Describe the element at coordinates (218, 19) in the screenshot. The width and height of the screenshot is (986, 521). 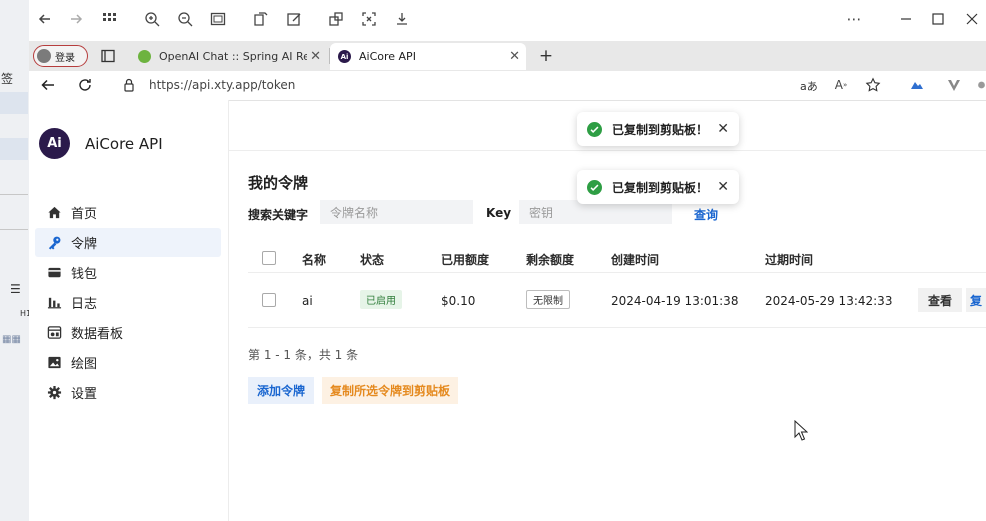
I see `fit-page-icon` at that location.